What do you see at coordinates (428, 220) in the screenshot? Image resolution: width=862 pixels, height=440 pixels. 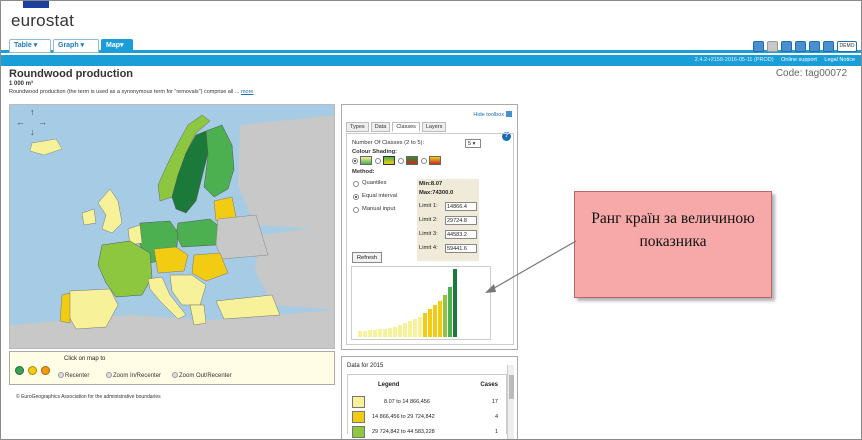 I see `limit-2-label: Limit 2:` at bounding box center [428, 220].